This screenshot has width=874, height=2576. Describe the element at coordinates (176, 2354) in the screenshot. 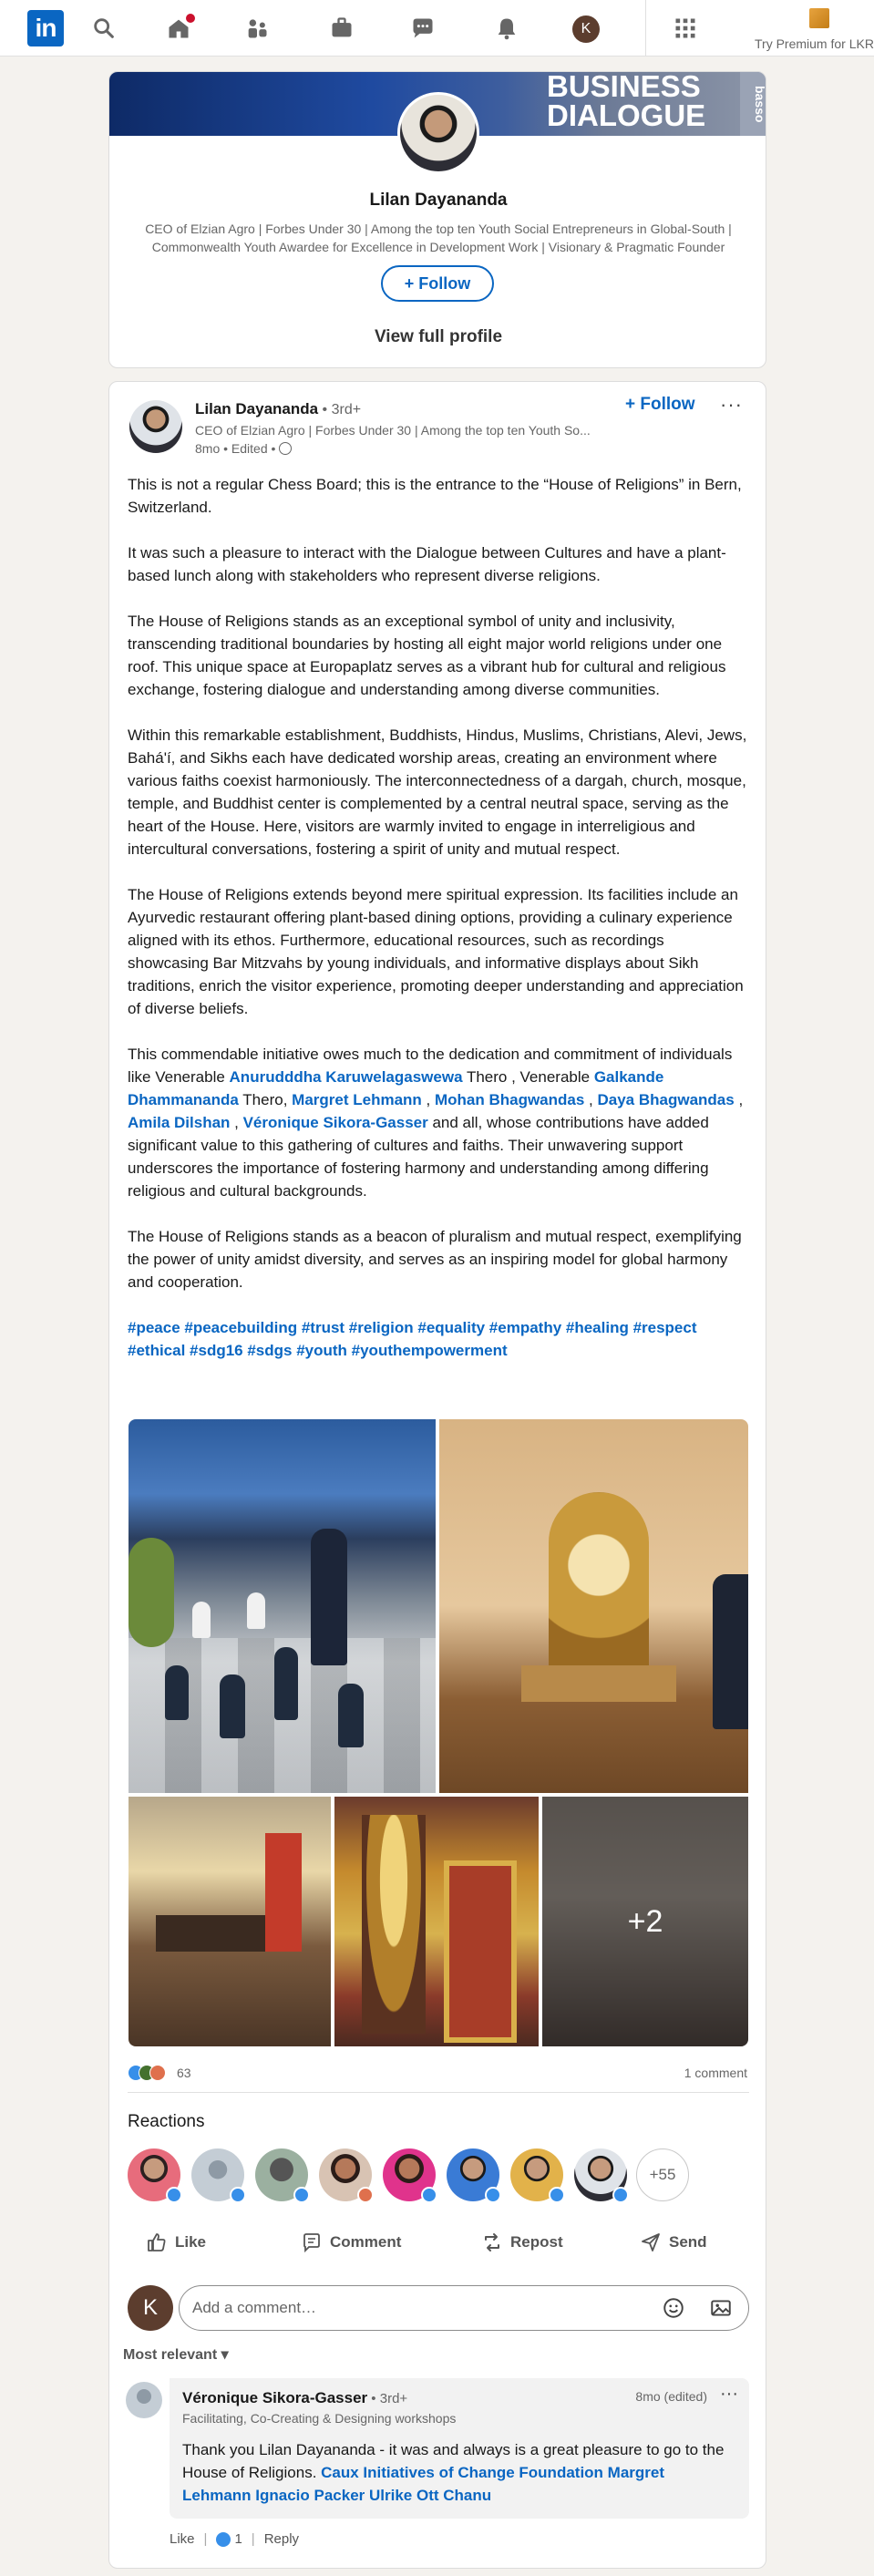

I see `comment-sort-dropdown: Most relevant ▾` at that location.